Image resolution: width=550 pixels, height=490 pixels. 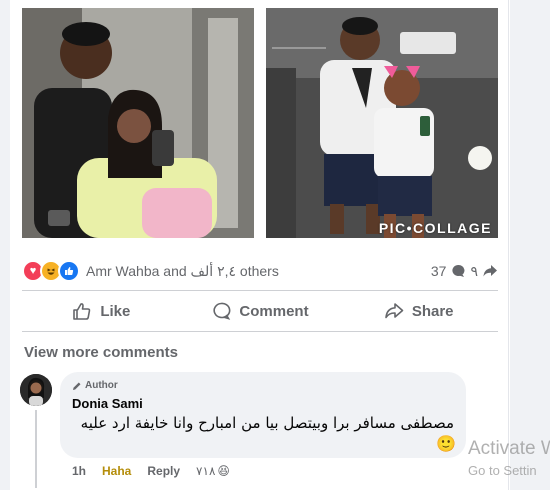 I want to click on view-more-comments-link: View more comments, so click(x=101, y=352).